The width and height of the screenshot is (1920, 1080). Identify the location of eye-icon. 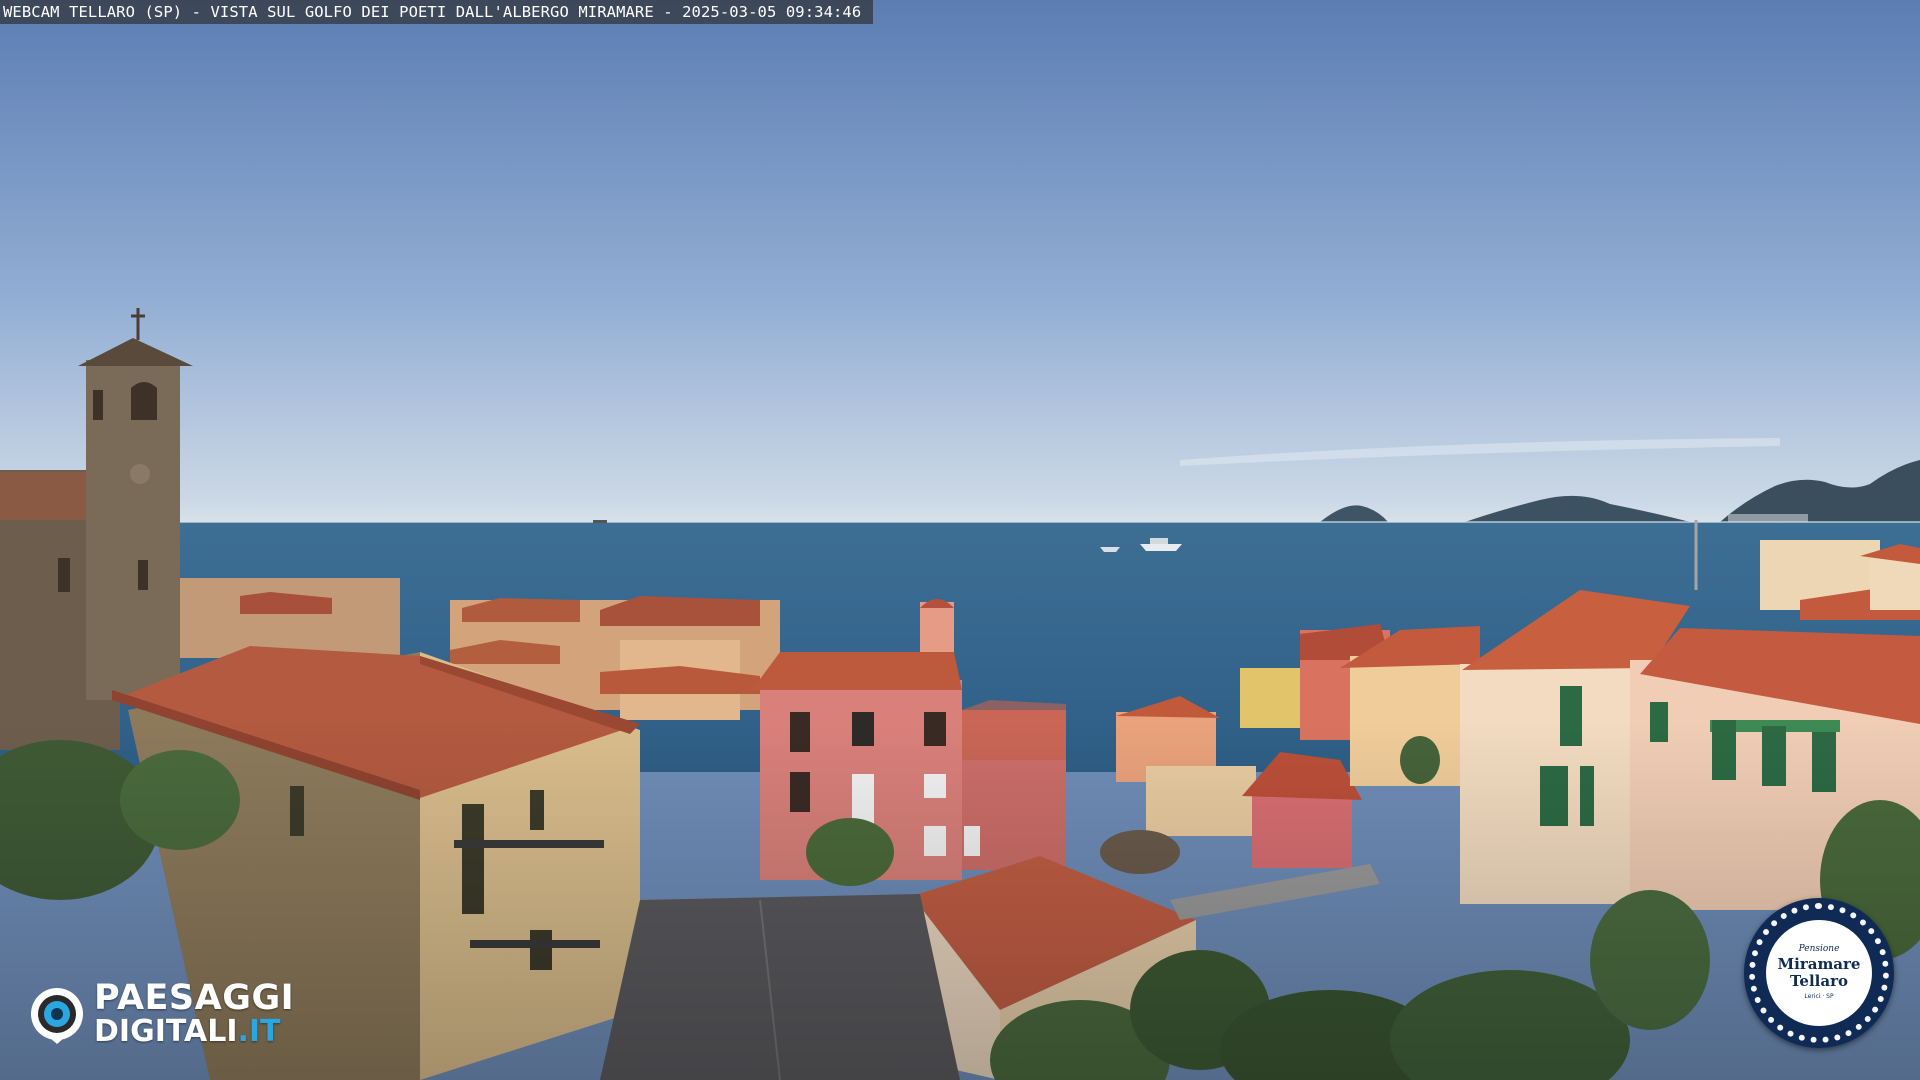
(57, 1016).